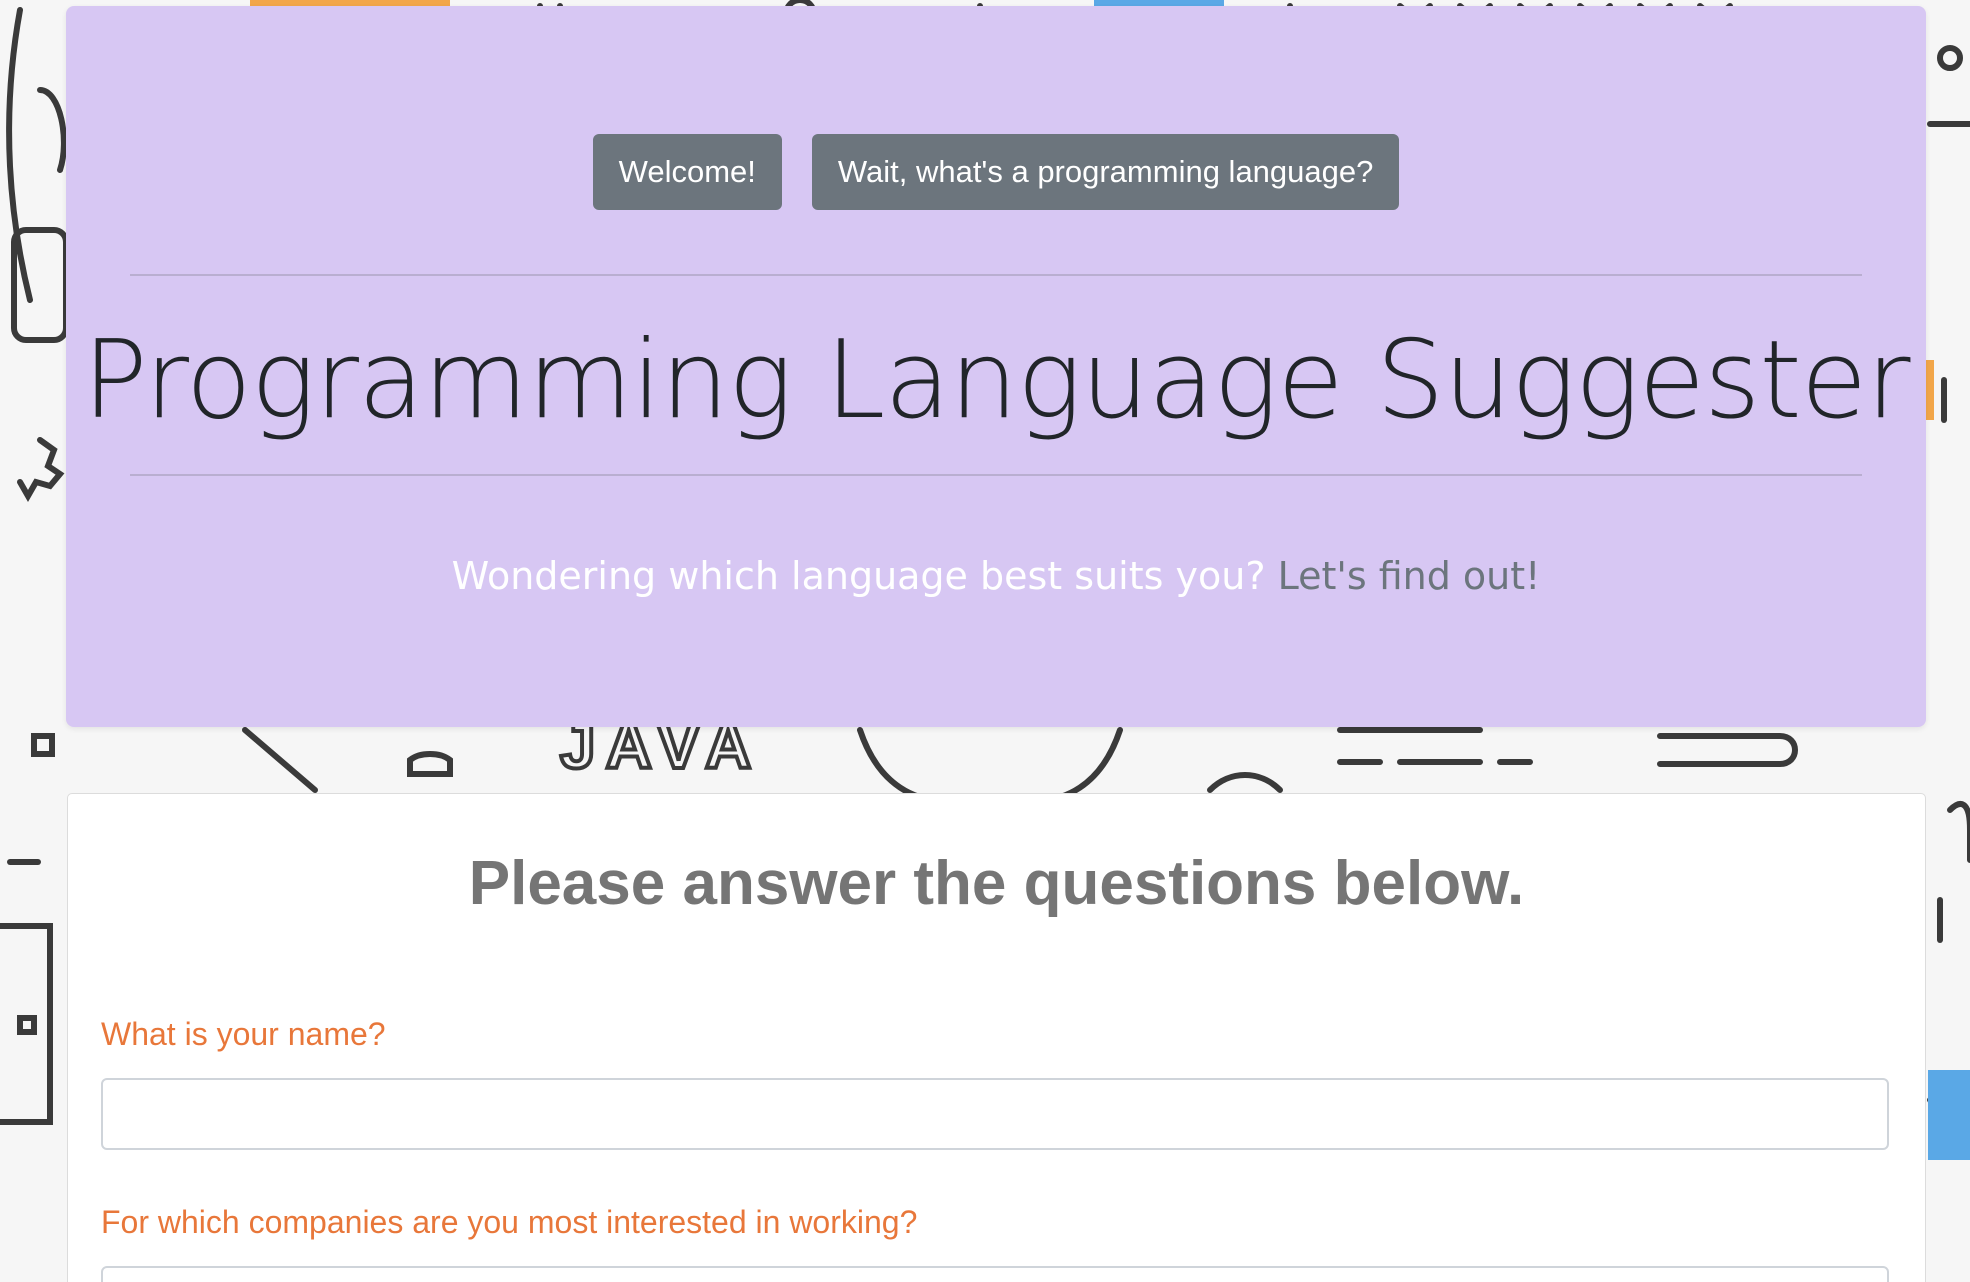 The image size is (1970, 1282). I want to click on name-question-label: What is your name?, so click(243, 1034).